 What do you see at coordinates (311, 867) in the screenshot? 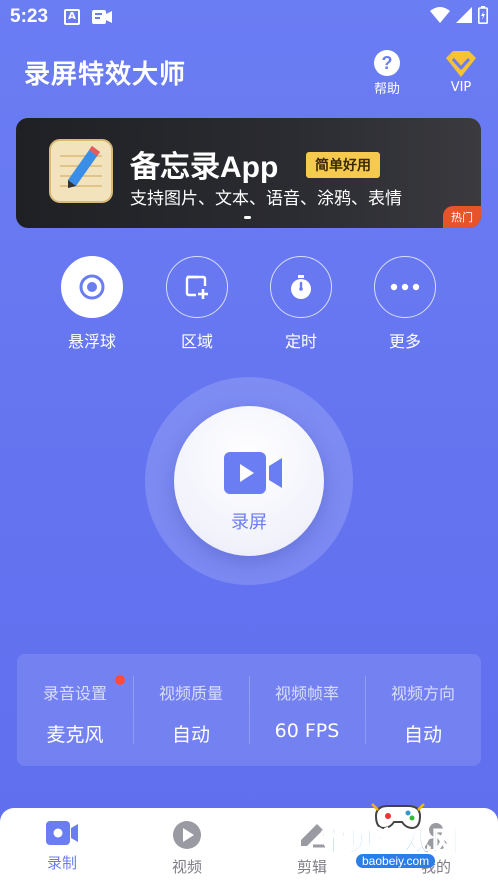
I see `nav-label: 剪辑` at bounding box center [311, 867].